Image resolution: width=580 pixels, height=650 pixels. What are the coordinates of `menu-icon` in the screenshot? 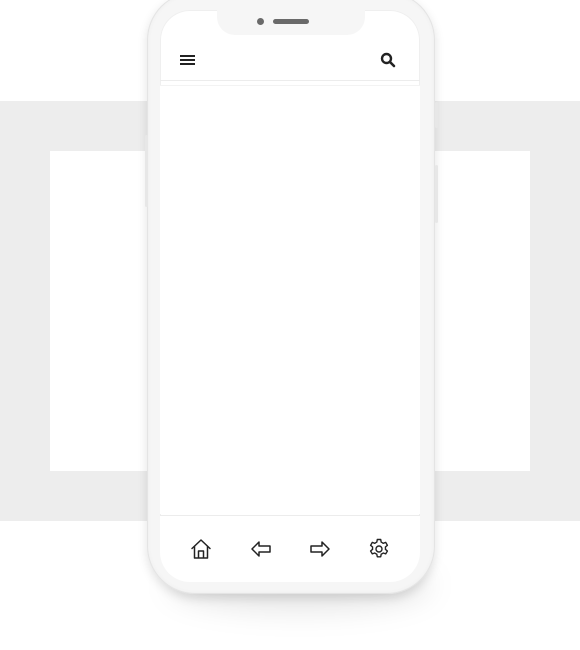 It's located at (188, 60).